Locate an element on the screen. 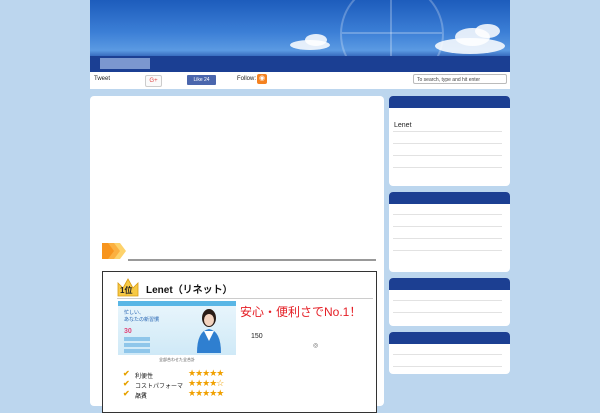  catchphrase: 安心・便利さでNo.1！ is located at coordinates (301, 312).